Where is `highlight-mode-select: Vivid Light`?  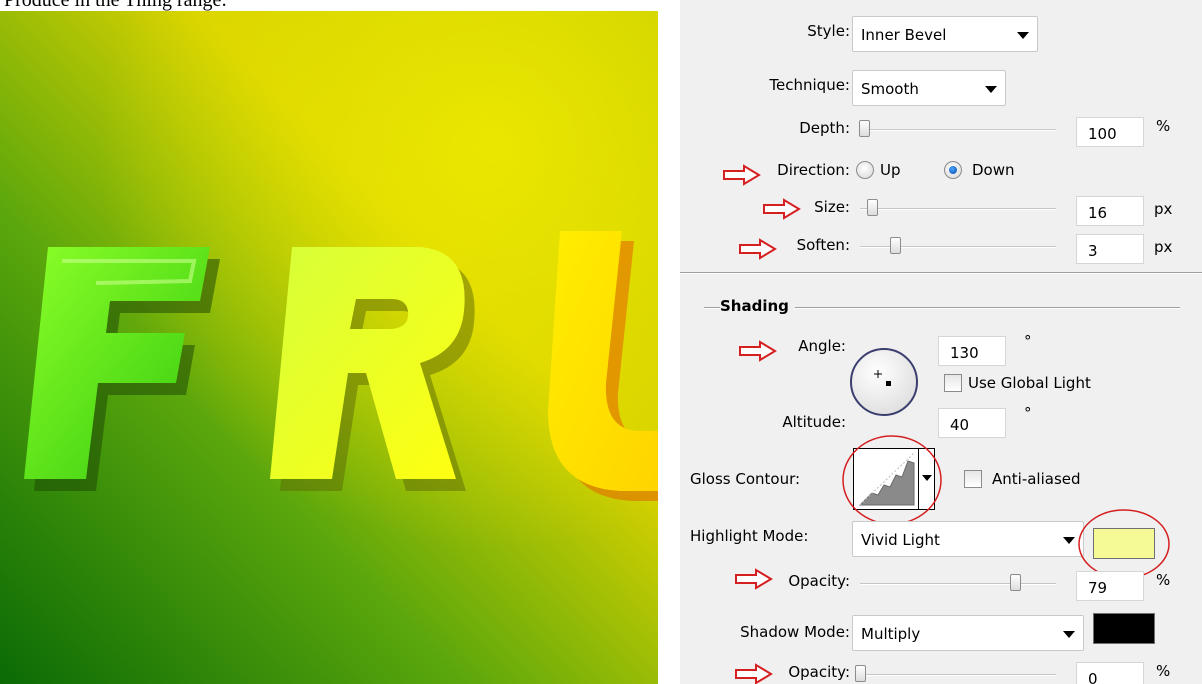 highlight-mode-select: Vivid Light is located at coordinates (968, 539).